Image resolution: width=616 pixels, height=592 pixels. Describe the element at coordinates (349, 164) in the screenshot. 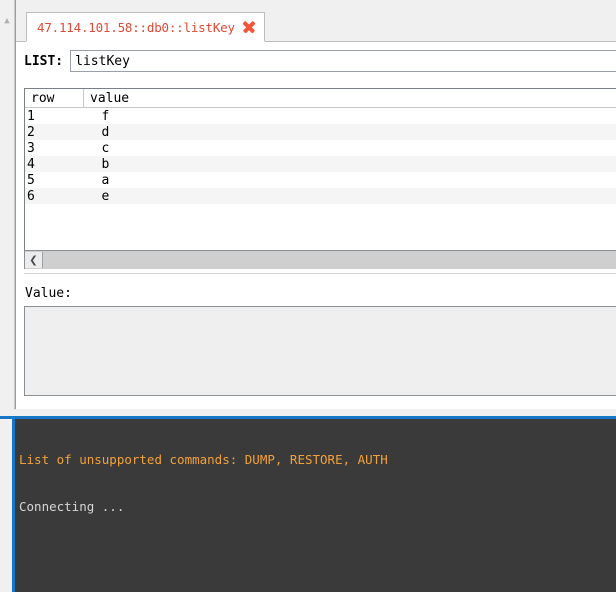

I see `cell-value: b` at that location.